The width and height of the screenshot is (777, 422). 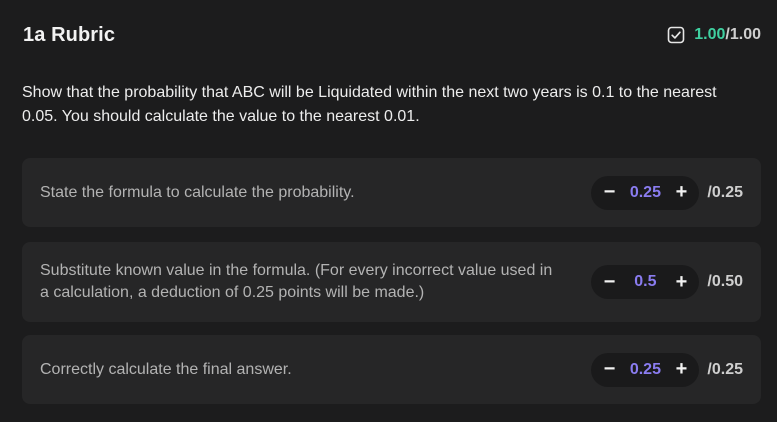 I want to click on points-stepper: − 0.5 +, so click(x=645, y=282).